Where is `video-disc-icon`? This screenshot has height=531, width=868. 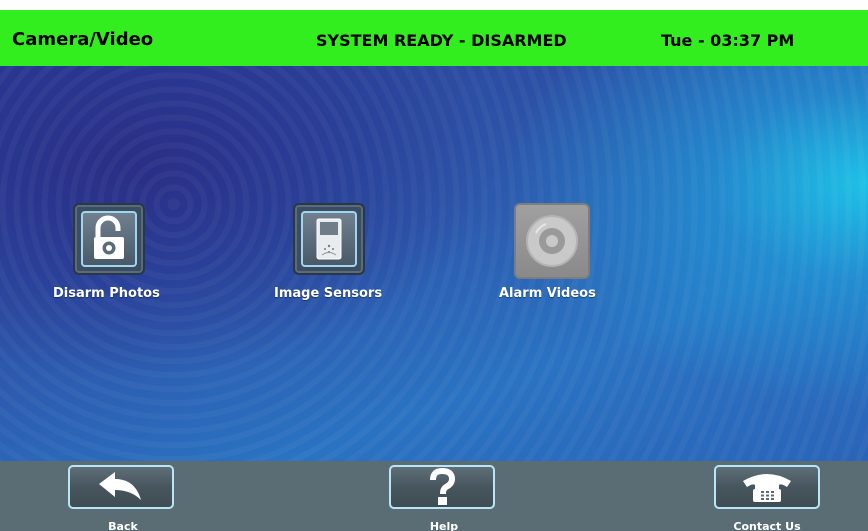 video-disc-icon is located at coordinates (552, 241).